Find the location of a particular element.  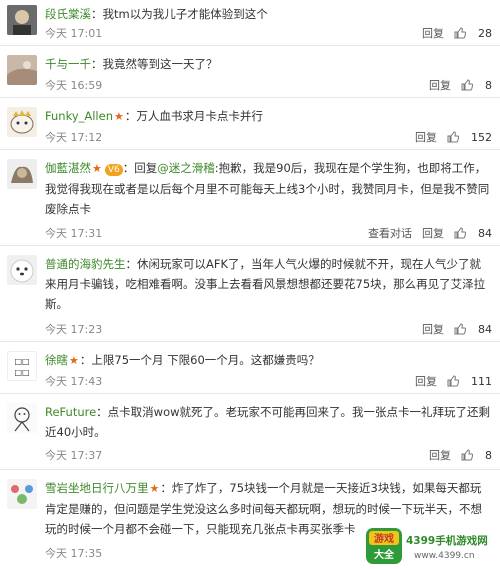

vip-badge: V6 is located at coordinates (113, 170).